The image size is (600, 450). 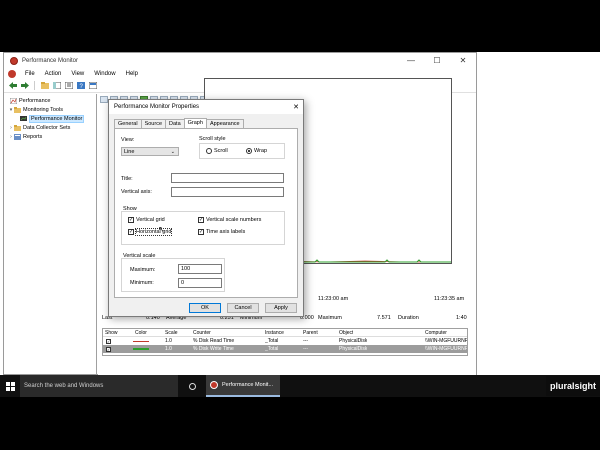 What do you see at coordinates (305, 341) in the screenshot?
I see `counter-parent: ---` at bounding box center [305, 341].